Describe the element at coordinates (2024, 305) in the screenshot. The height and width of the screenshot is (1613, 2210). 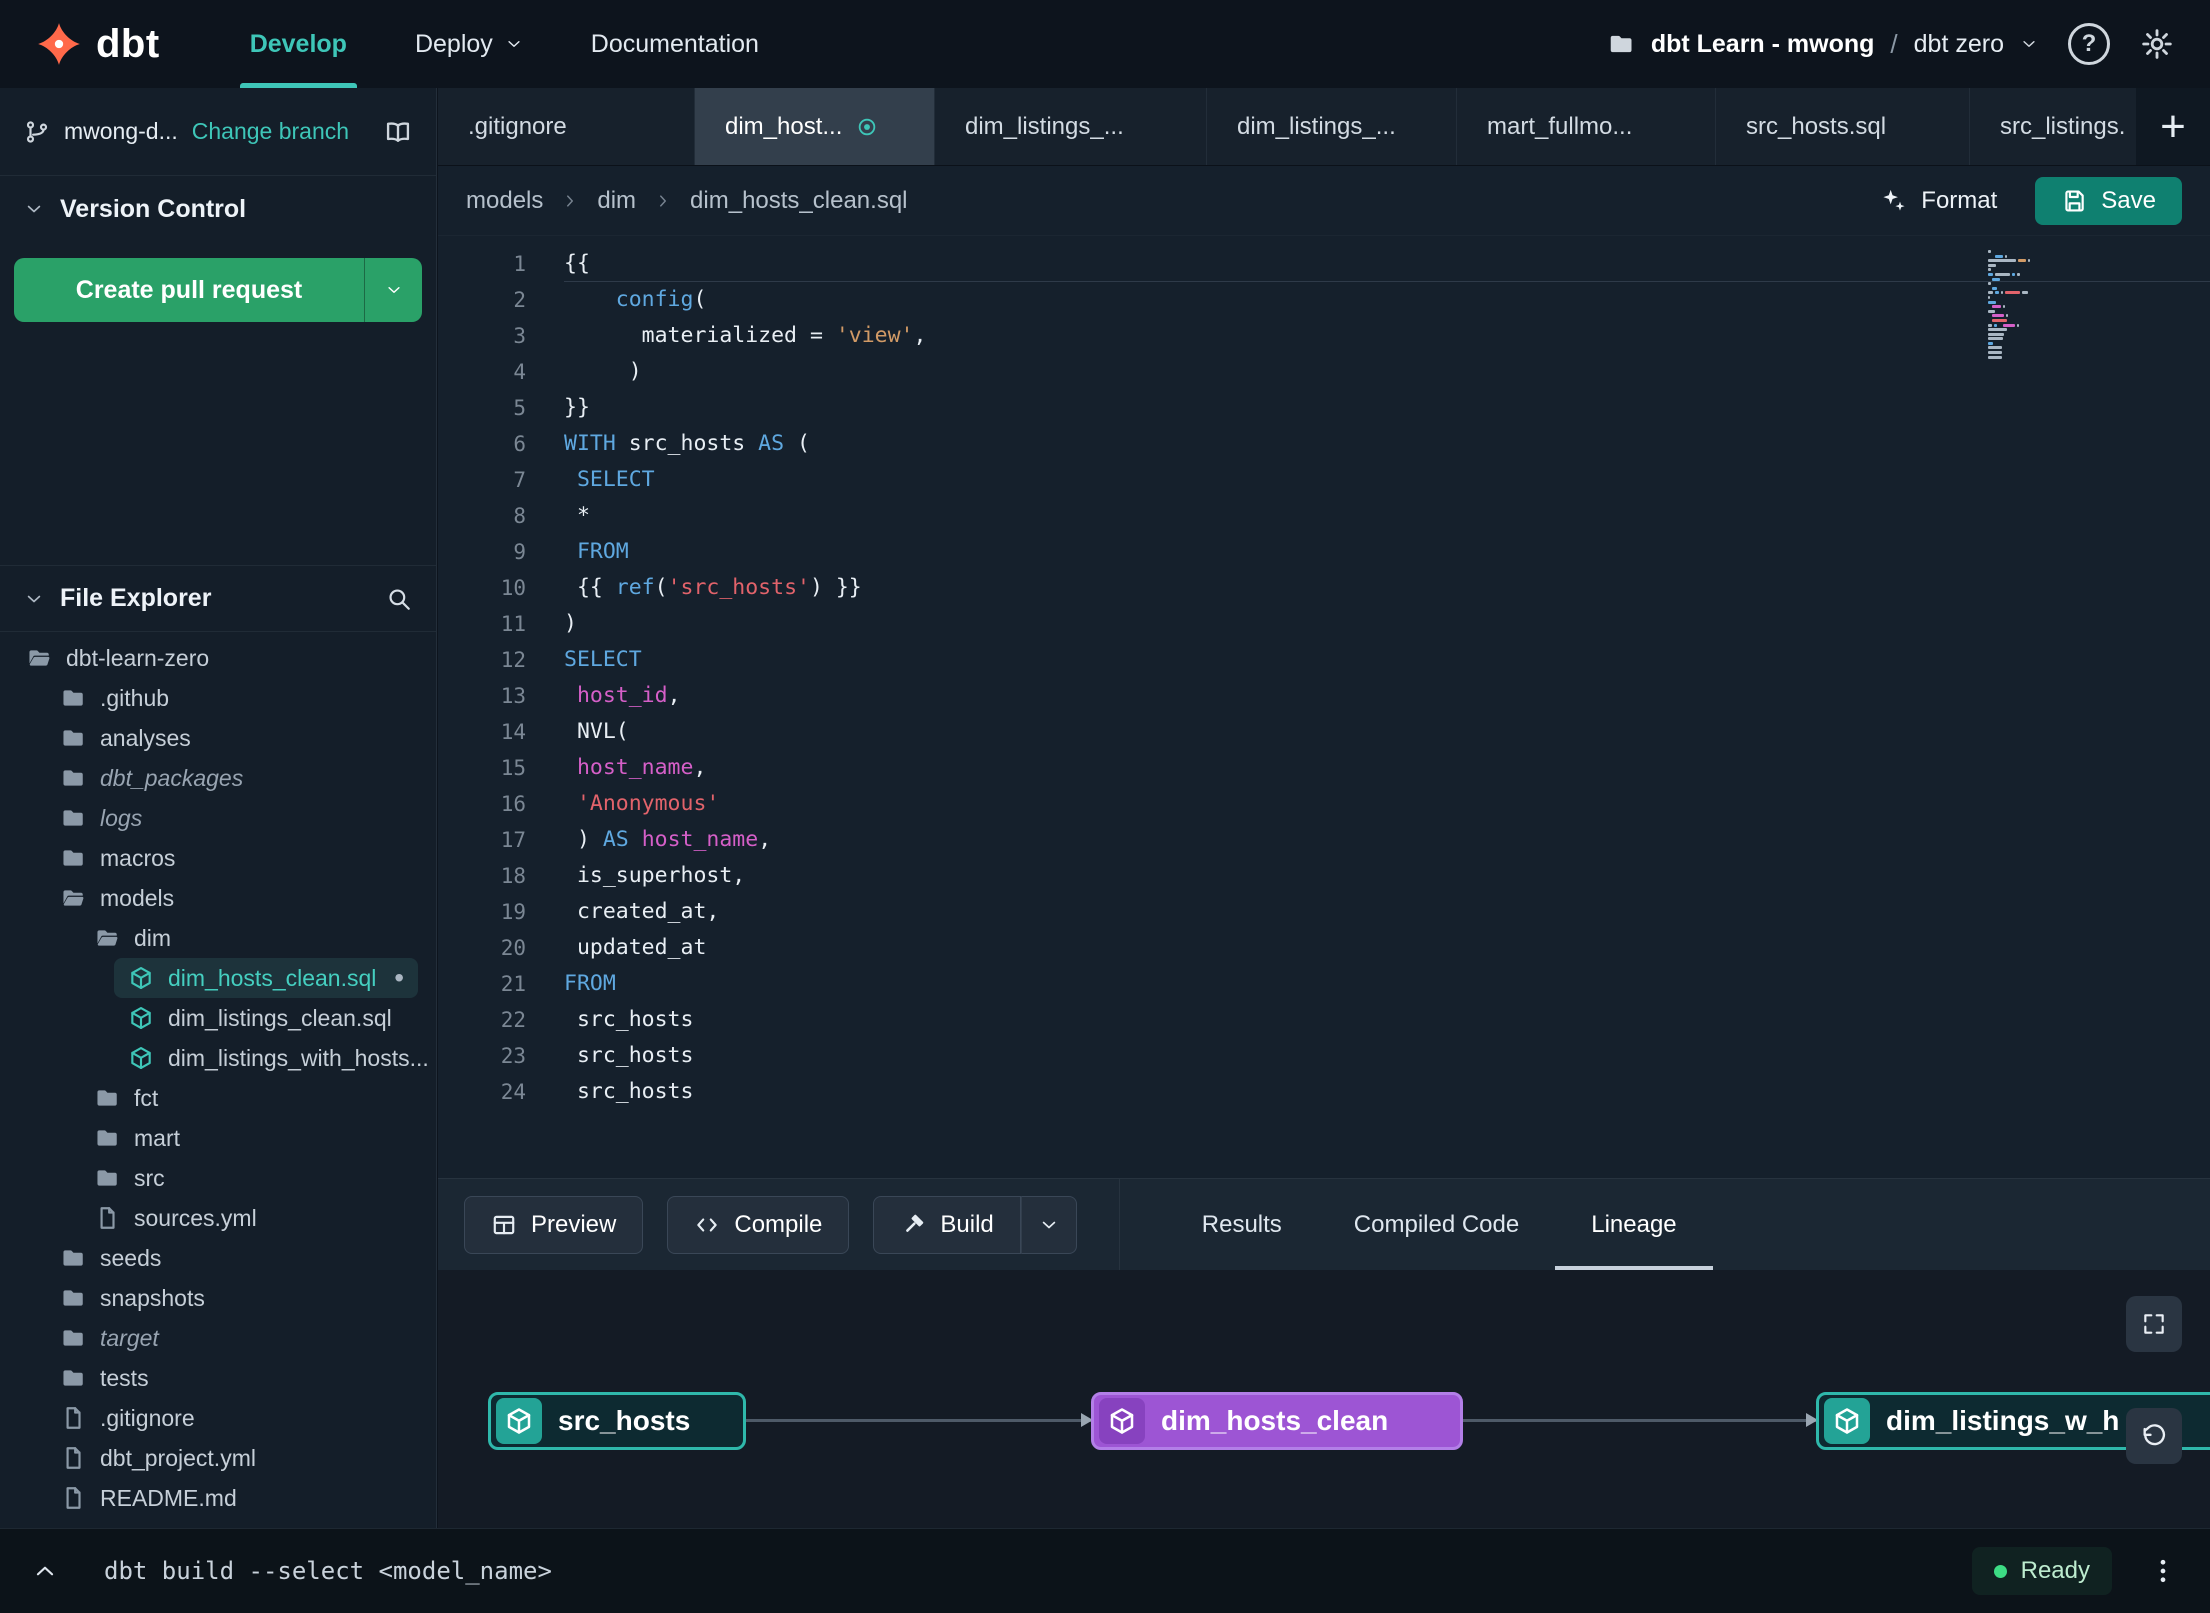
I see `editor-minimap` at that location.